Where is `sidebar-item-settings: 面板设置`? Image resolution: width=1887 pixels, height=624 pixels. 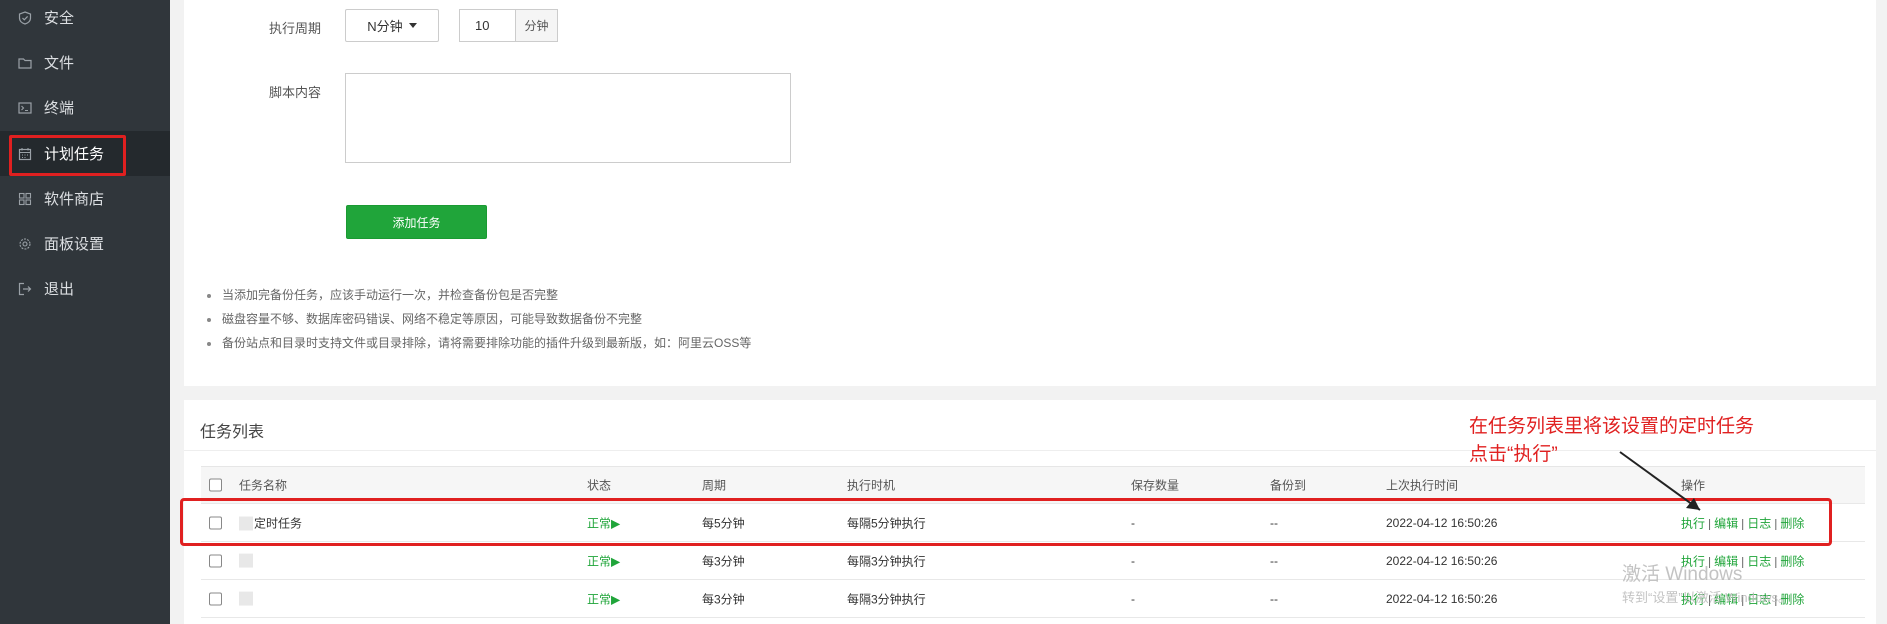
sidebar-item-settings: 面板设置 is located at coordinates (85, 243).